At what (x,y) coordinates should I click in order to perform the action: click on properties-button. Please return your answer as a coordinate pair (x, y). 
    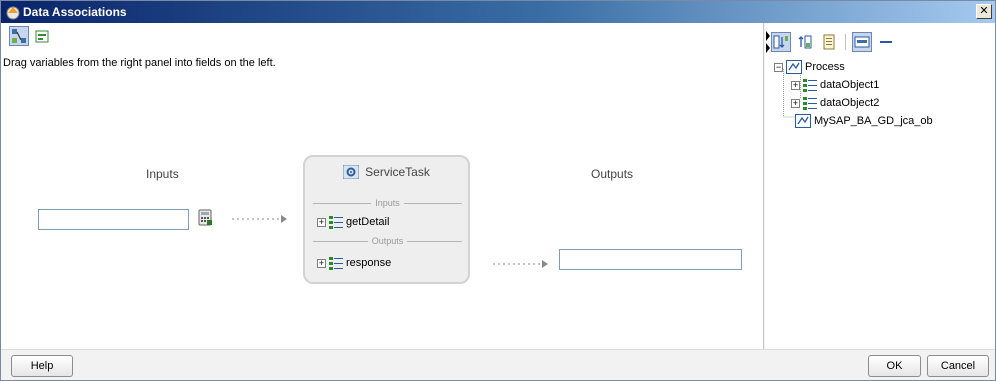
    Looking at the image, I should click on (829, 42).